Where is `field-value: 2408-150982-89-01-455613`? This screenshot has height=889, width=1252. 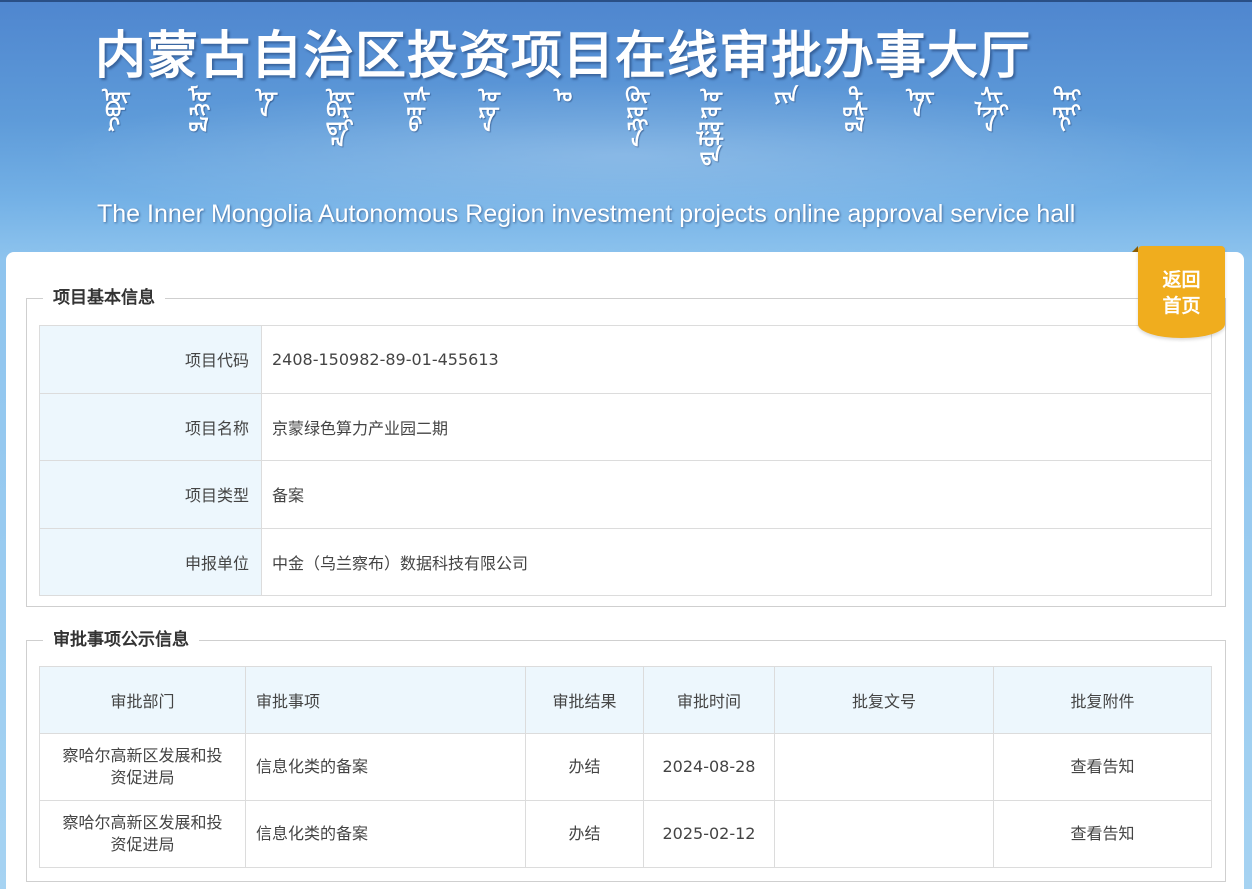 field-value: 2408-150982-89-01-455613 is located at coordinates (736, 359).